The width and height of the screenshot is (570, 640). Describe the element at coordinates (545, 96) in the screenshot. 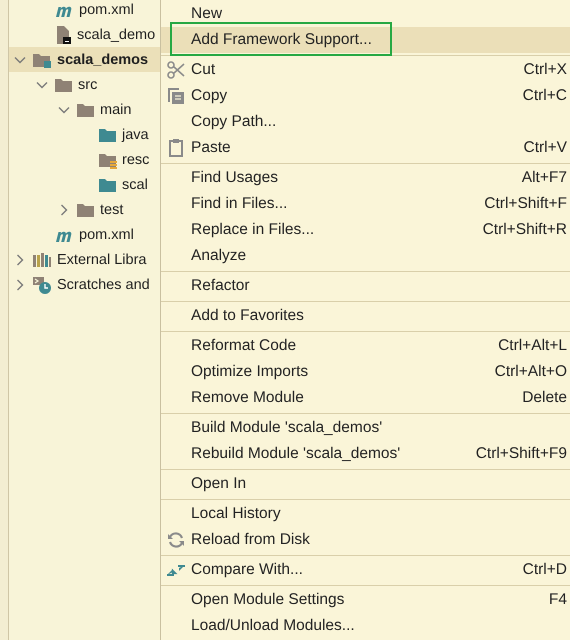

I see `shortcut-label: Ctrl+C` at that location.